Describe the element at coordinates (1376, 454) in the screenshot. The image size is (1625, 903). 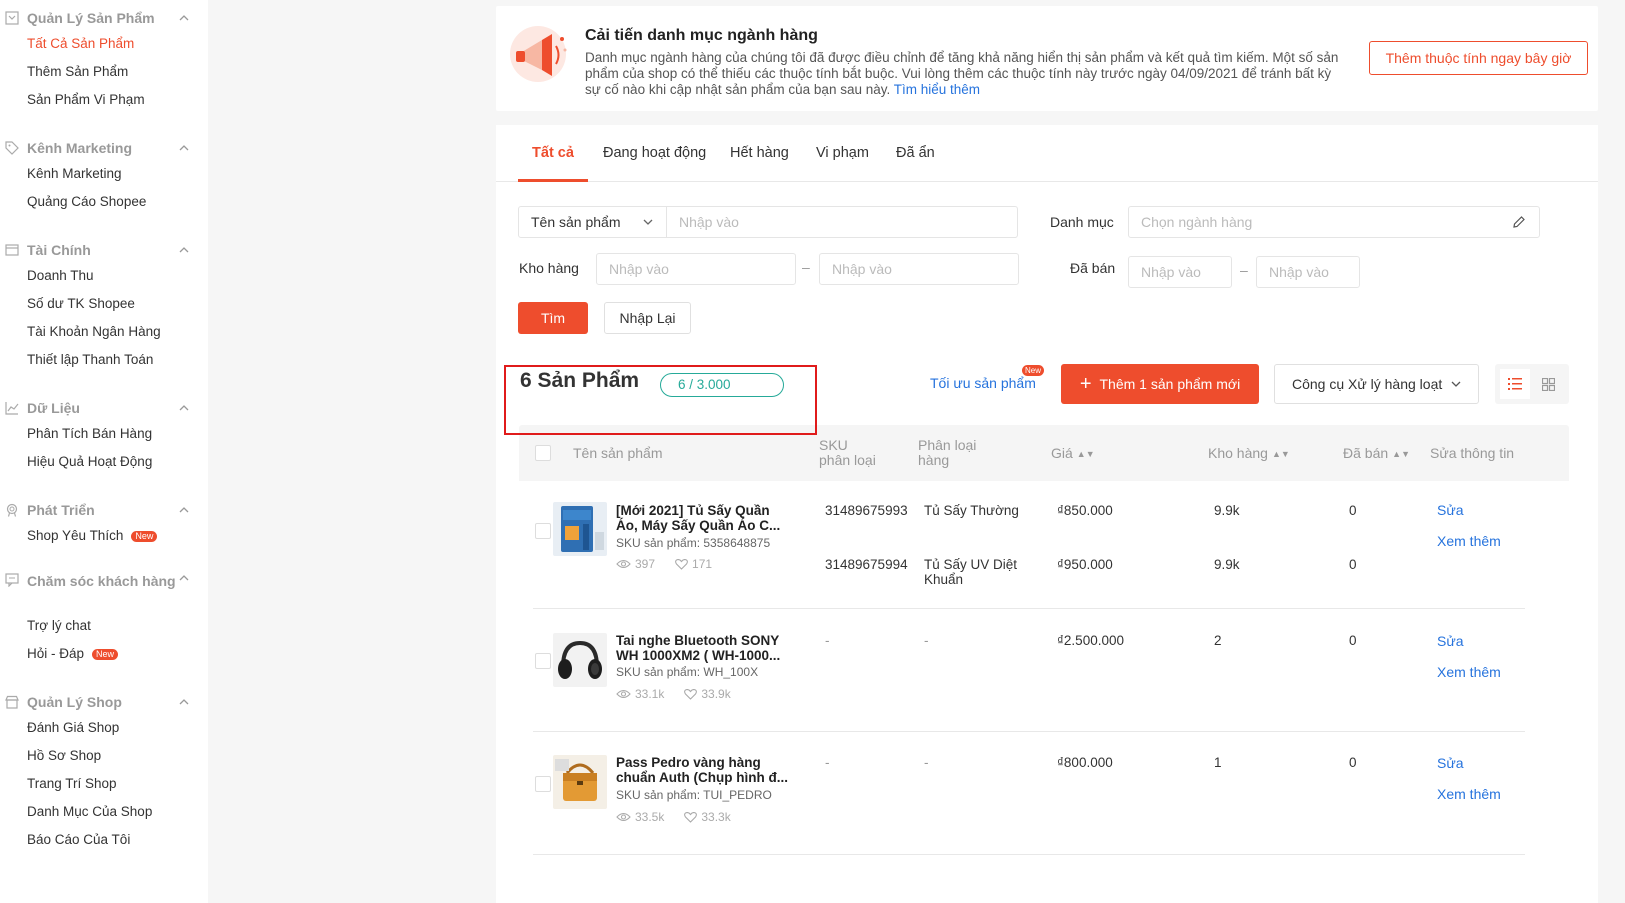
I see `col-sold: Đã bán ▲▼` at that location.